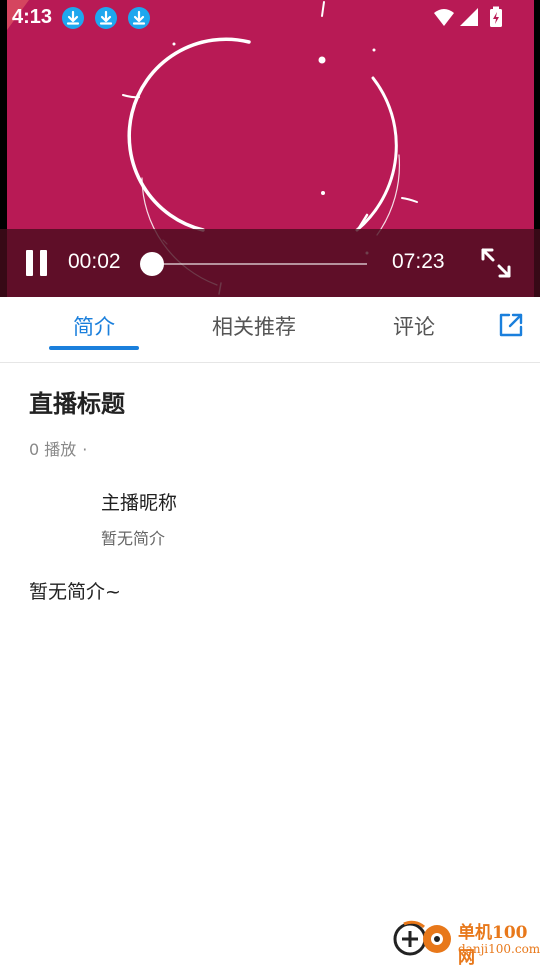 This screenshot has width=540, height=968. What do you see at coordinates (444, 17) in the screenshot?
I see `wifi-icon` at bounding box center [444, 17].